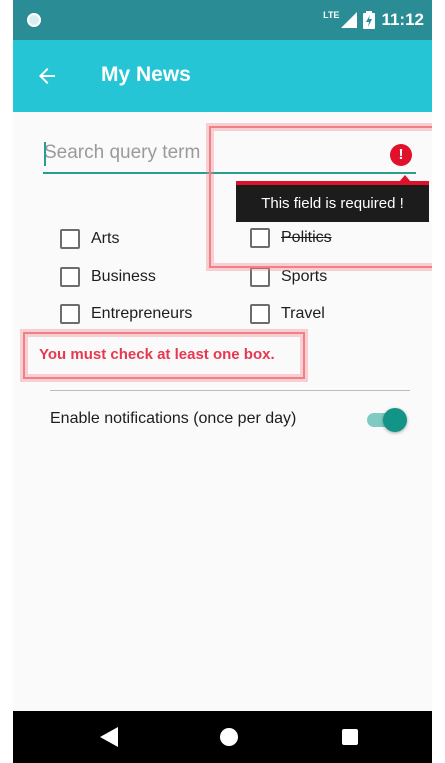 The height and width of the screenshot is (763, 445). What do you see at coordinates (395, 420) in the screenshot?
I see `toggle-thumb` at bounding box center [395, 420].